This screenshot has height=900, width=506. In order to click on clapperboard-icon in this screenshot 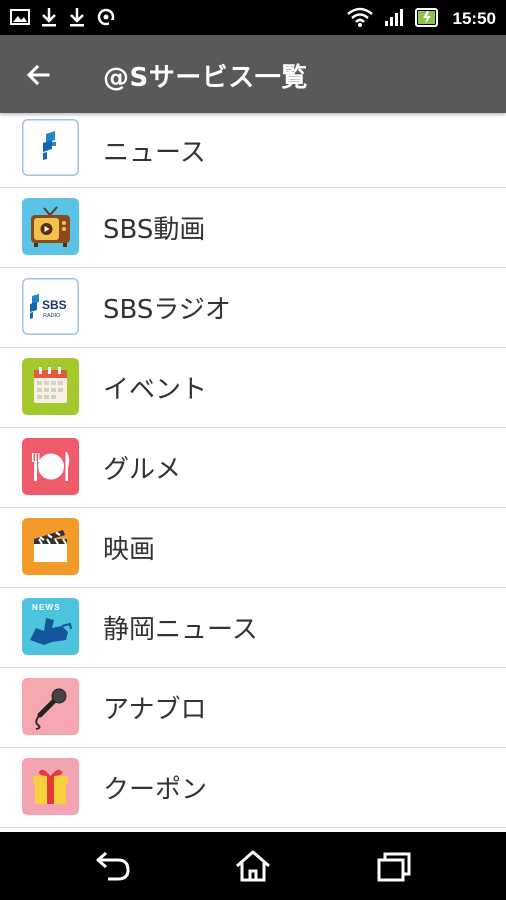, I will do `click(50, 546)`.